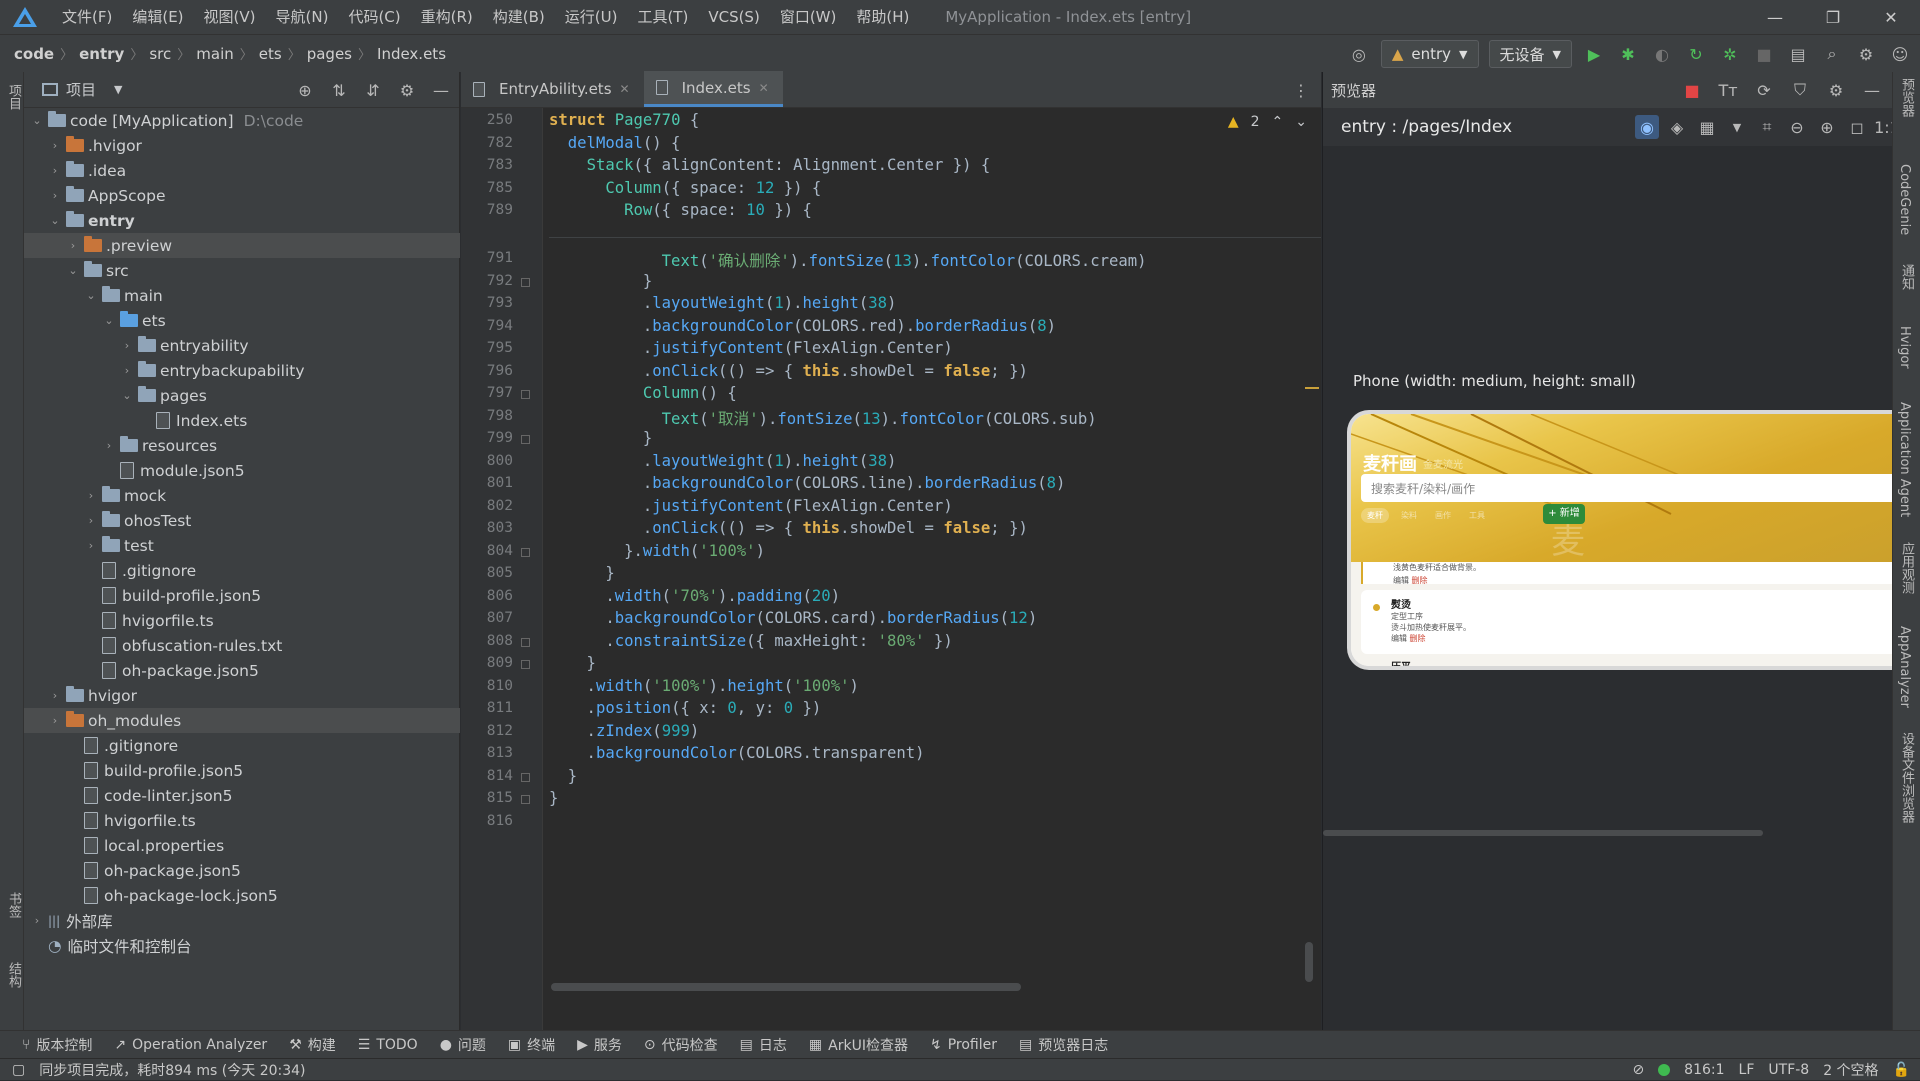  What do you see at coordinates (1788, 1070) in the screenshot?
I see `file-encoding: UTF-8` at bounding box center [1788, 1070].